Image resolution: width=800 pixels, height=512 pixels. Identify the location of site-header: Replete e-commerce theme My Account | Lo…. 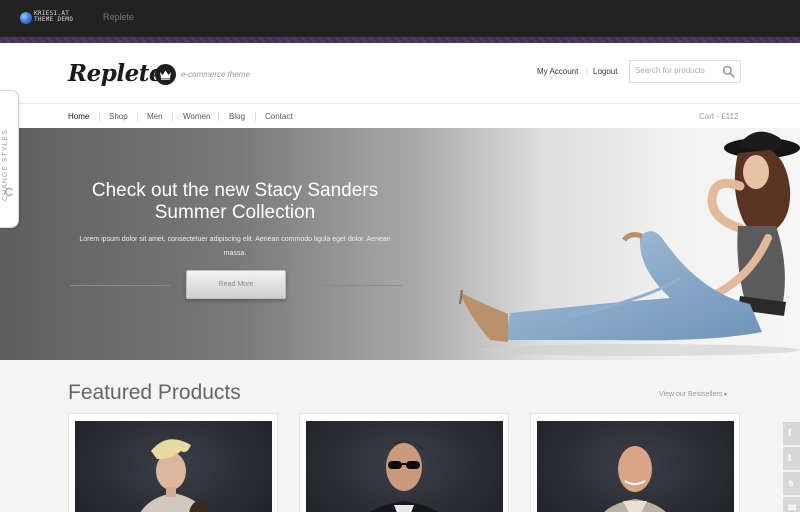
(400, 73).